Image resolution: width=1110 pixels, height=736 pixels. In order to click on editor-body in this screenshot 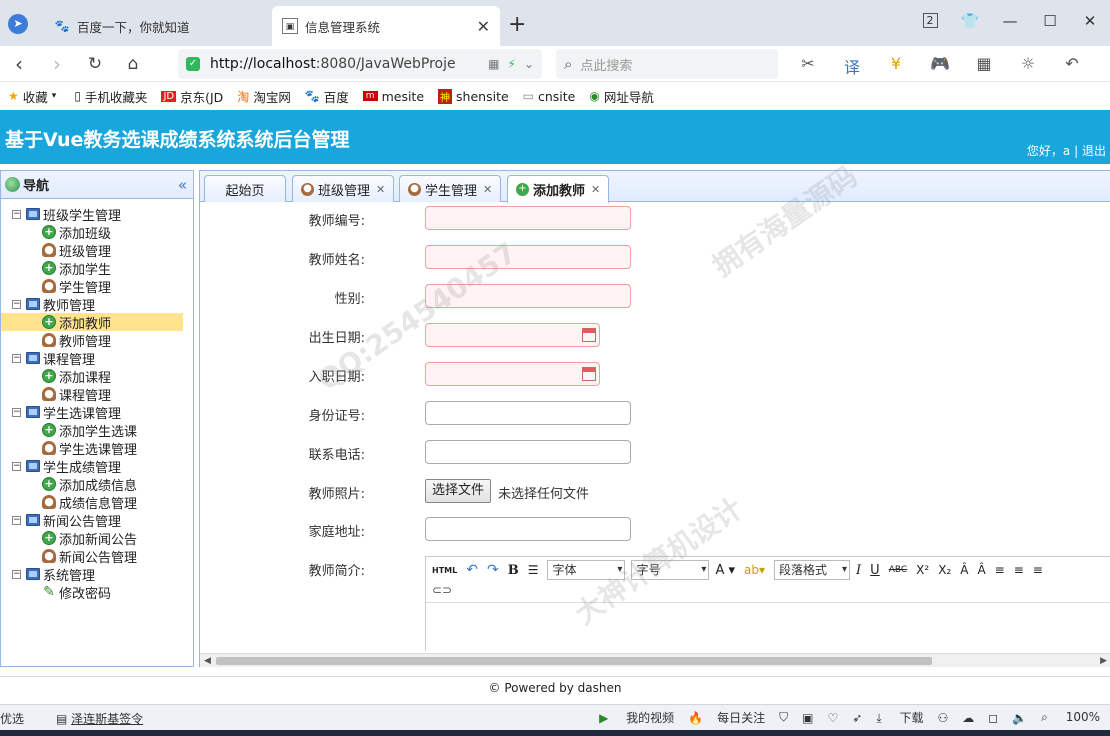, I will do `click(768, 627)`.